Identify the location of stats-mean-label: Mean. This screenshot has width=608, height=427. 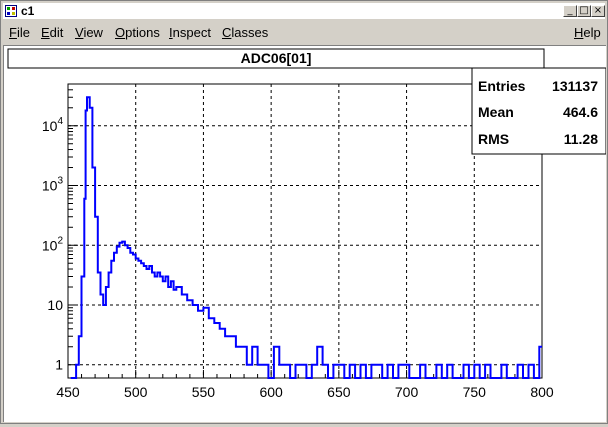
(496, 112).